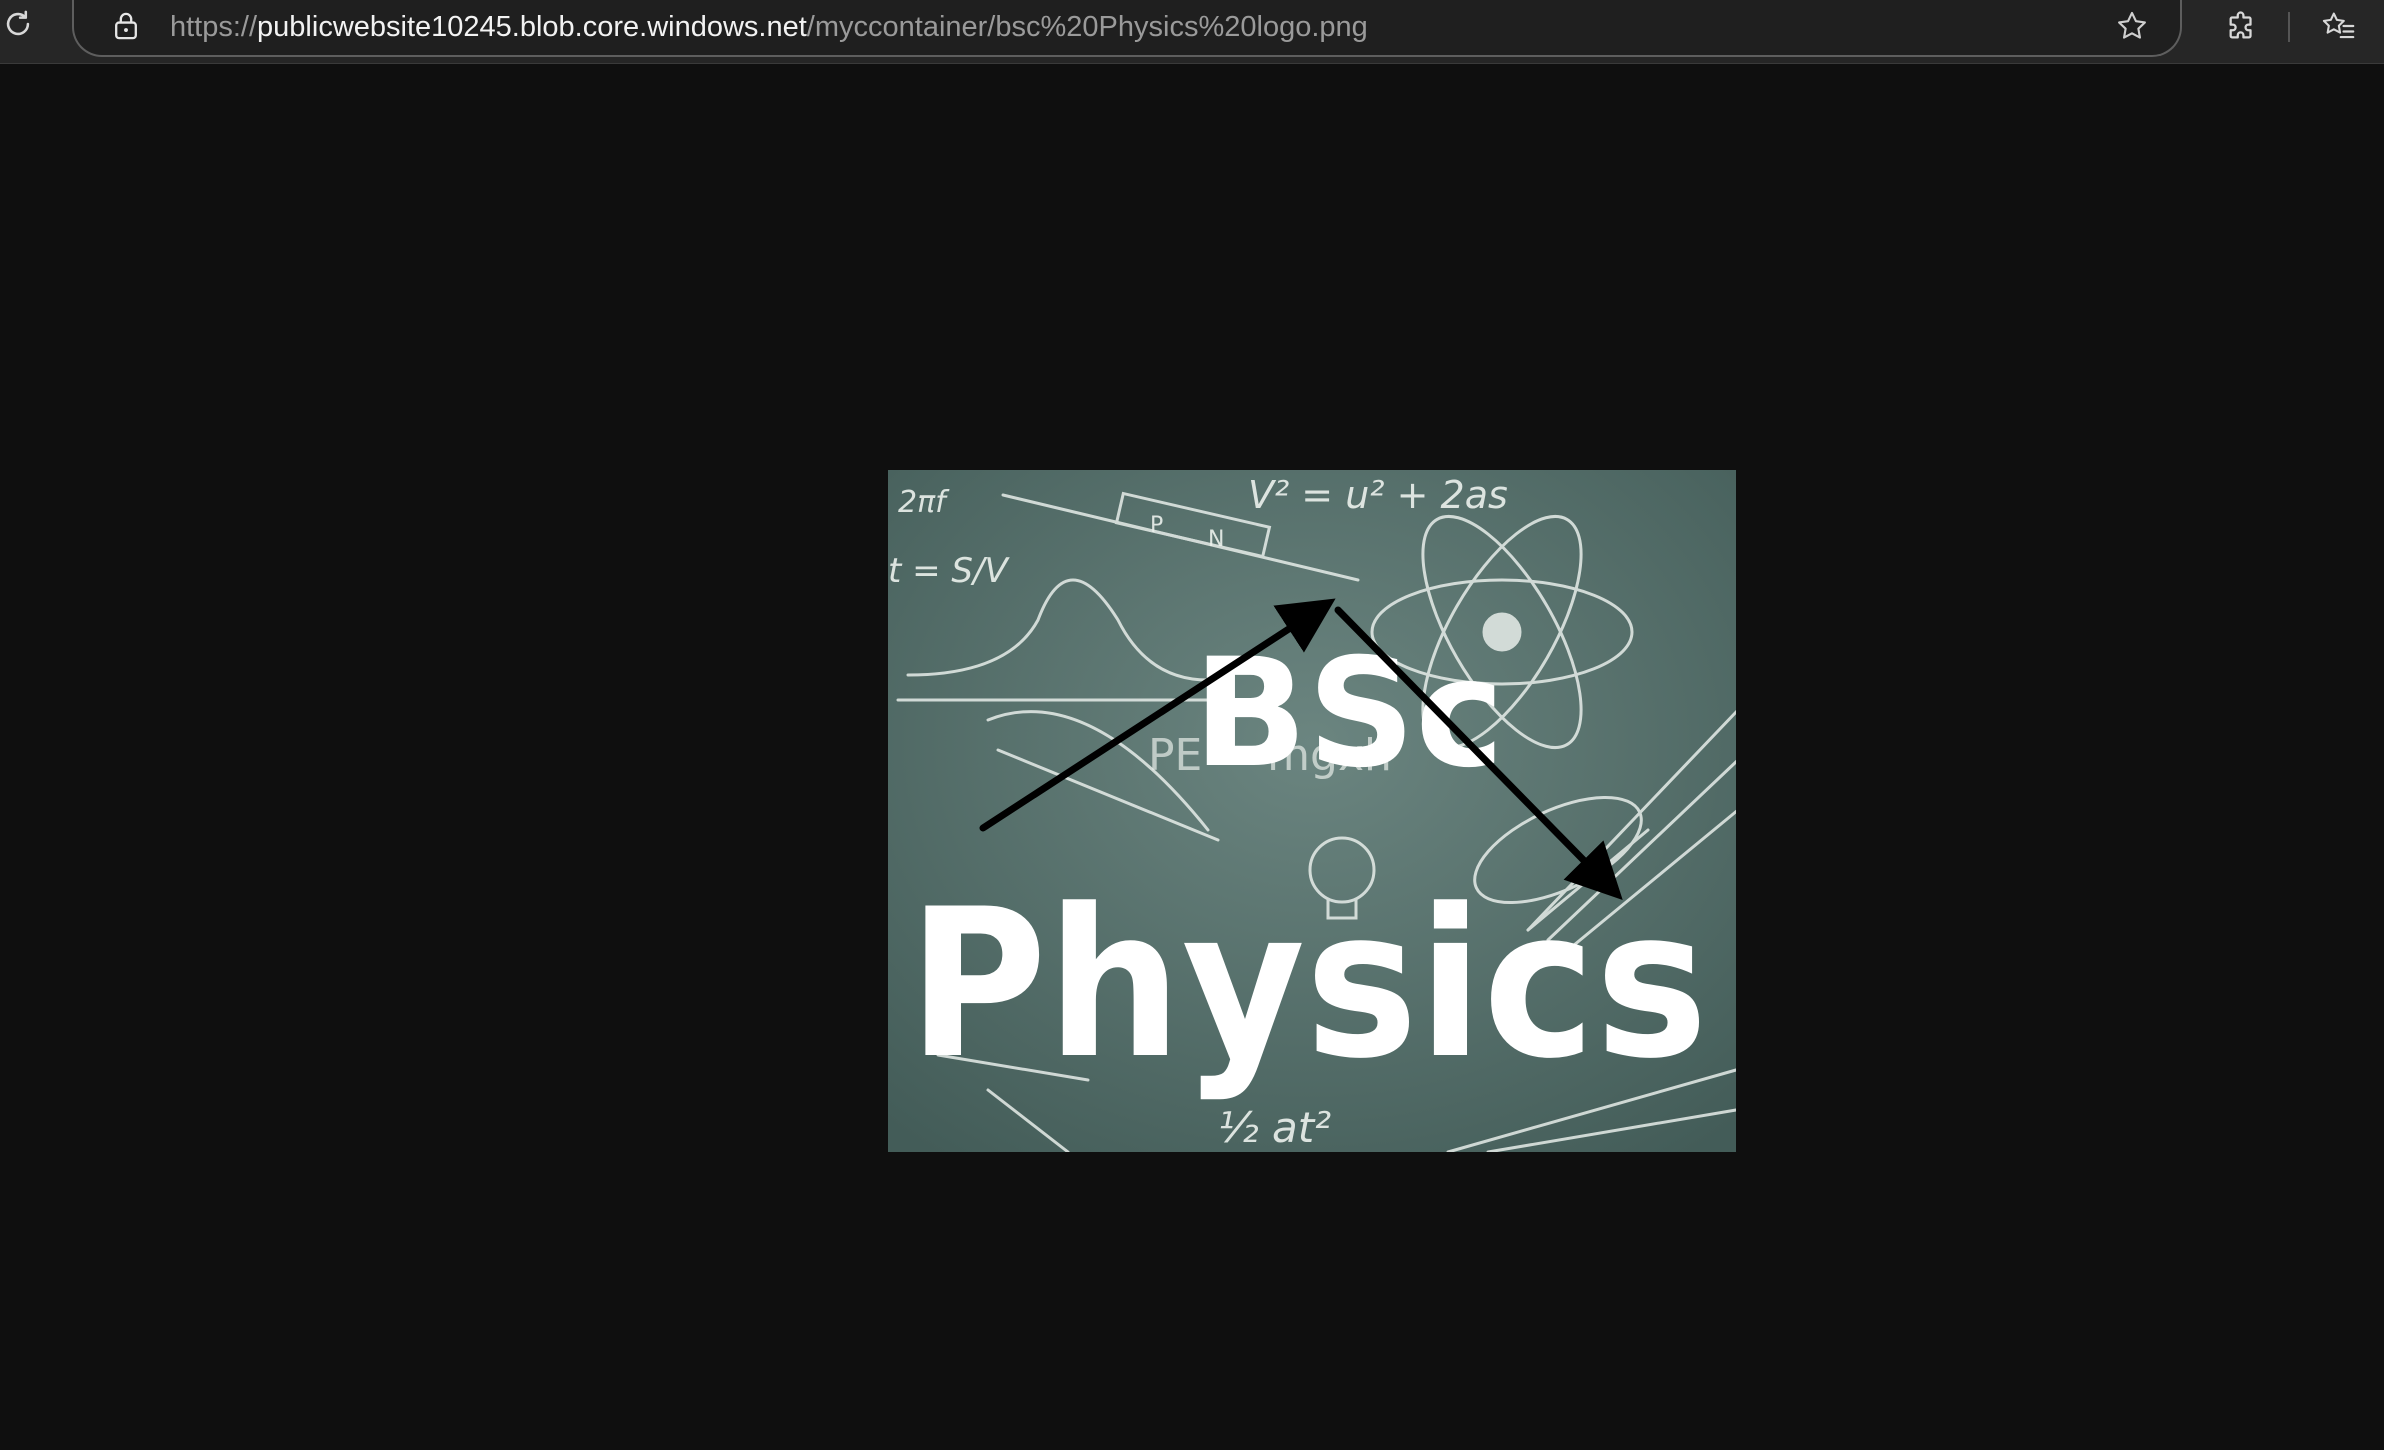 This screenshot has width=2384, height=1450. I want to click on url-scheme: https://, so click(214, 27).